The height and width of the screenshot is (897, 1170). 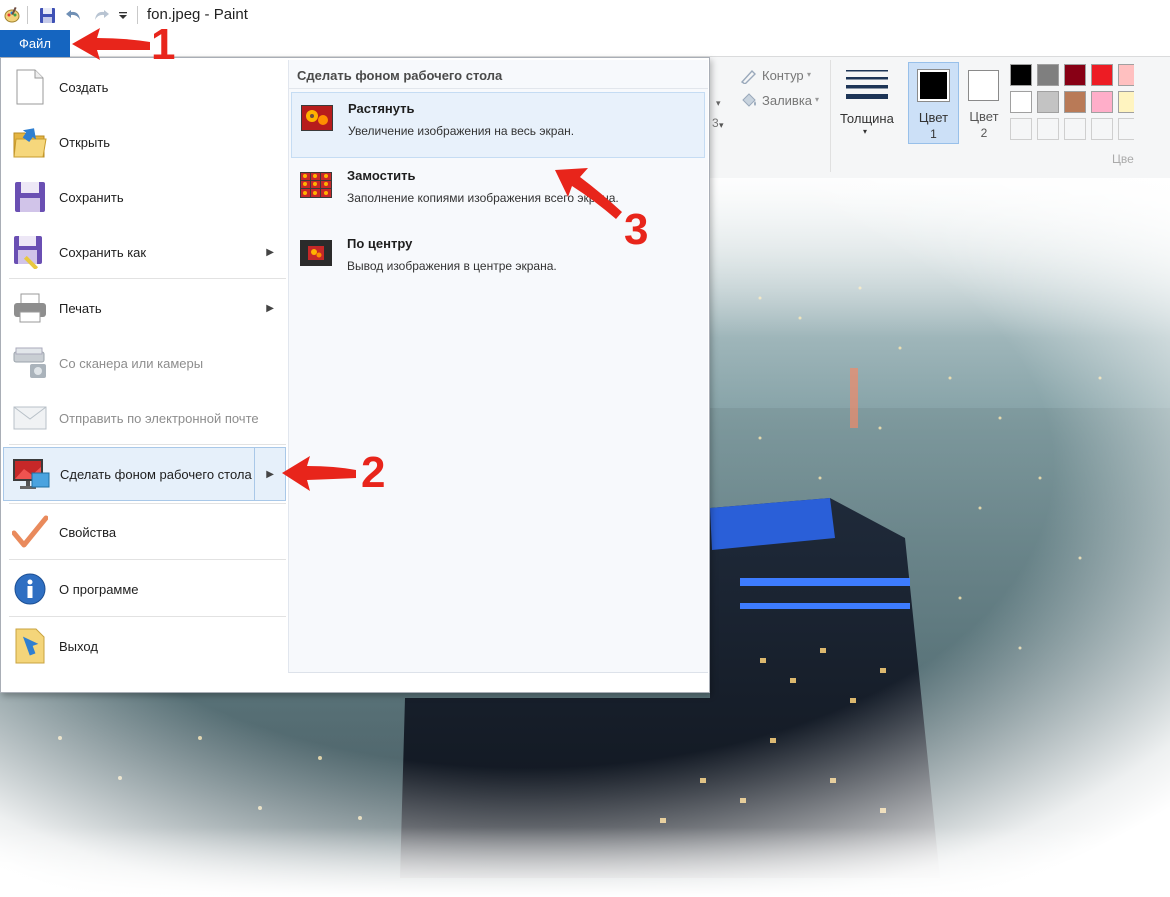 I want to click on annotation-step-3: 3, so click(x=636, y=229).